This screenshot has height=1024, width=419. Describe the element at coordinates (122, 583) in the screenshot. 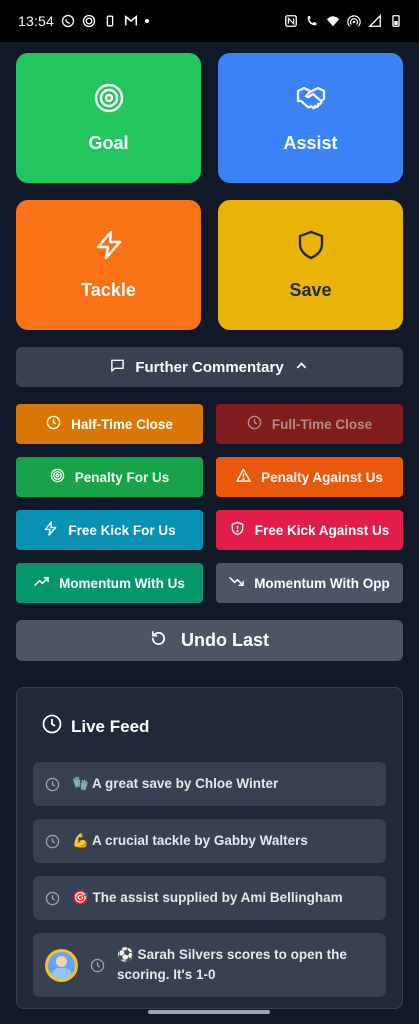

I see `momentum-with-us-label: Momentum With Us` at that location.